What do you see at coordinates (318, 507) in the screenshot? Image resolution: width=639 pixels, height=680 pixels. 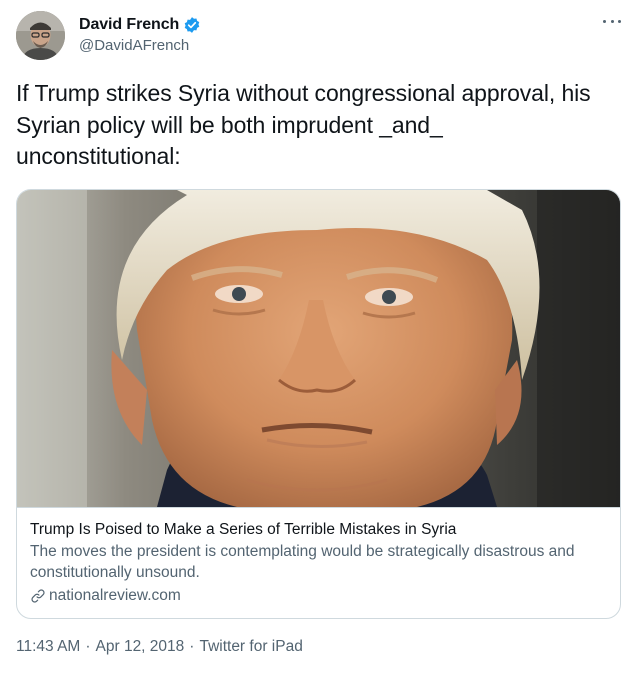 I see `card-divider` at bounding box center [318, 507].